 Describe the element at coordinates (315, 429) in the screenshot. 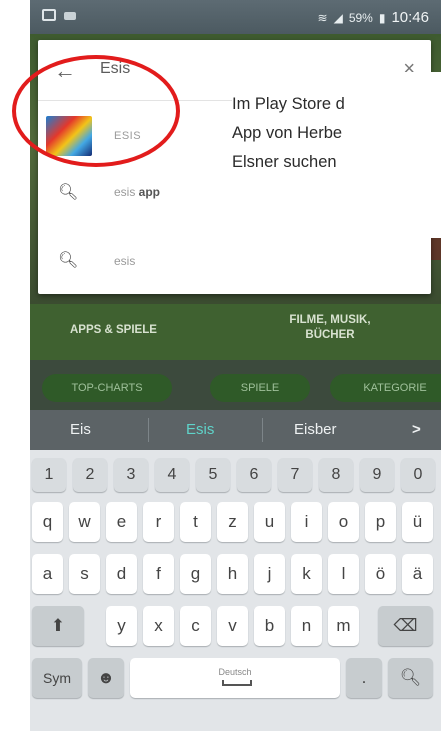

I see `prediction-3: Eisber` at that location.